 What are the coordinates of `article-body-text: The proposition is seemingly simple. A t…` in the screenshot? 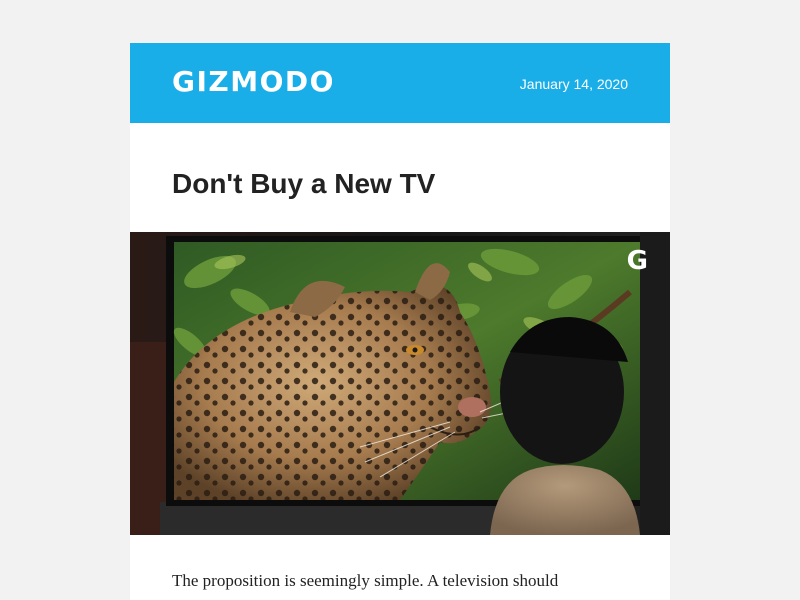 It's located at (365, 580).